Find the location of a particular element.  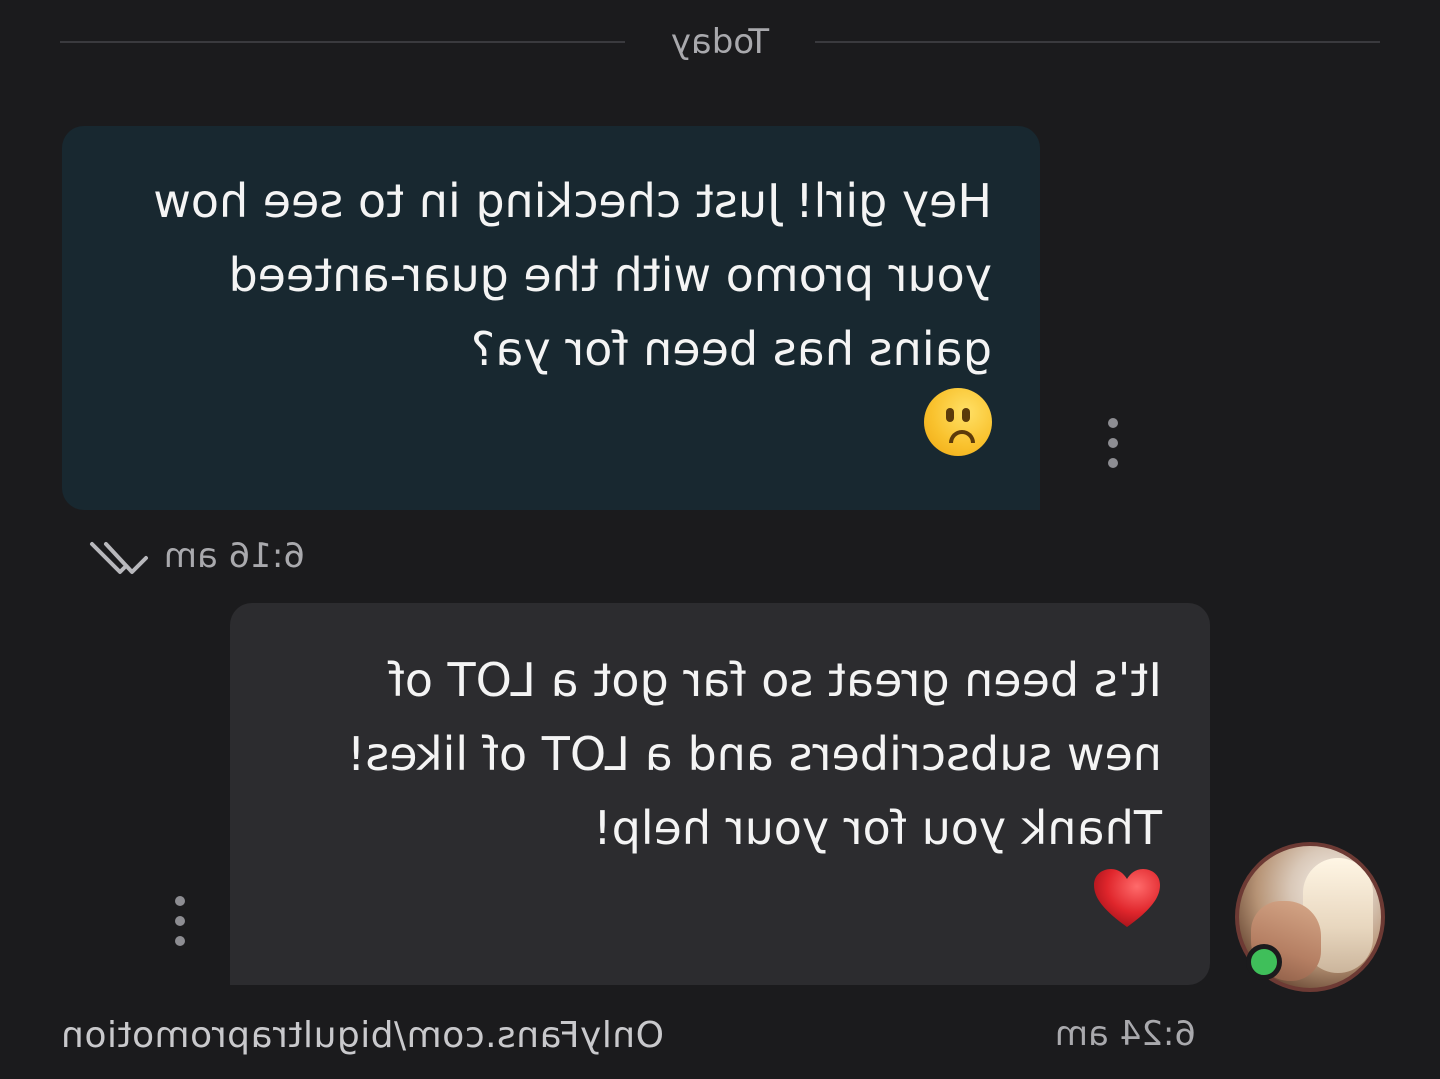

date-divider: Today is located at coordinates (720, 42).